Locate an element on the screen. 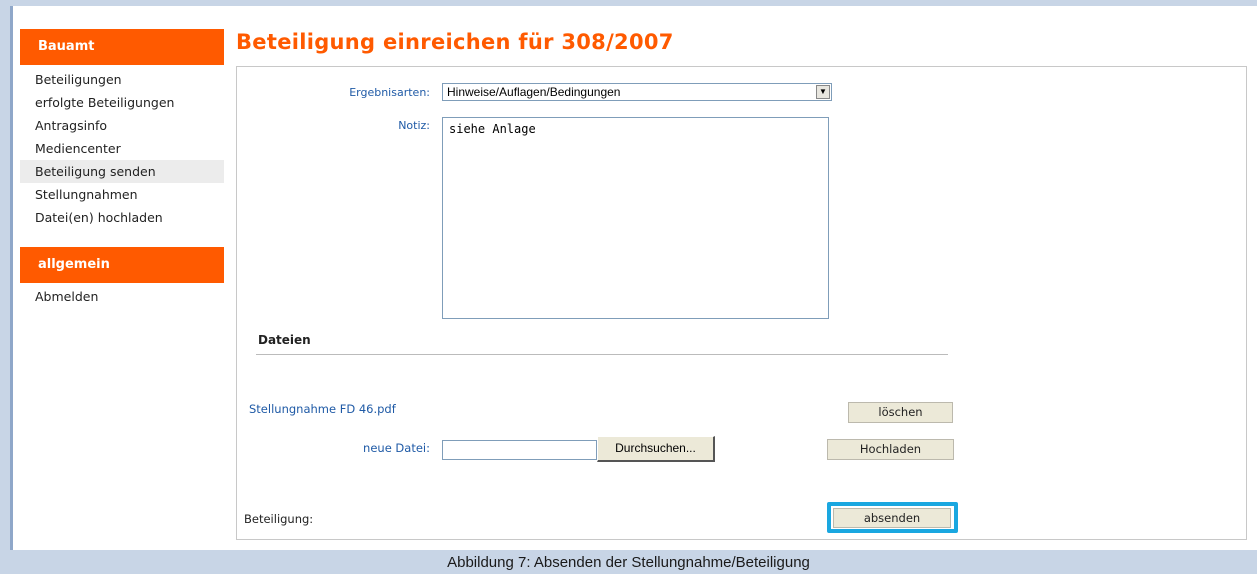 This screenshot has width=1257, height=576. new-file-input is located at coordinates (519, 450).